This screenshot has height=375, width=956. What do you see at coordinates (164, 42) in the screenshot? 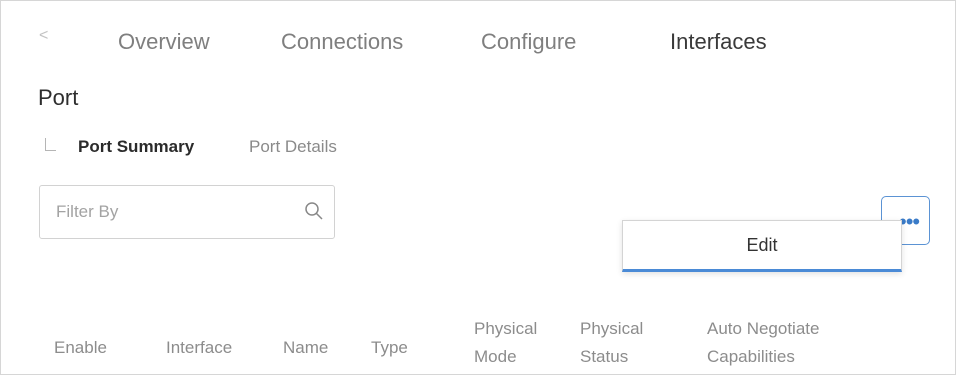
I see `tab-overview: Overview` at bounding box center [164, 42].